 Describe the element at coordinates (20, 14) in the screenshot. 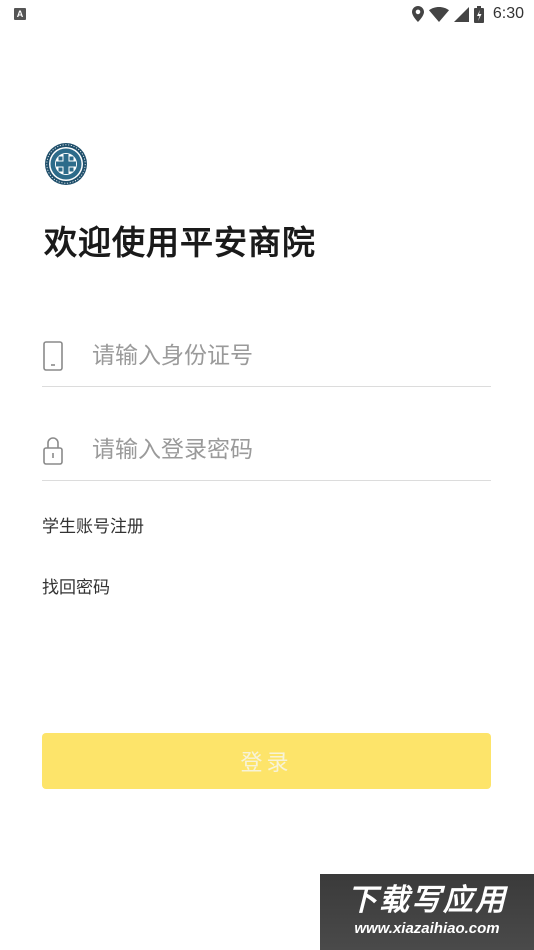

I see `notification-badge-icon: A` at that location.